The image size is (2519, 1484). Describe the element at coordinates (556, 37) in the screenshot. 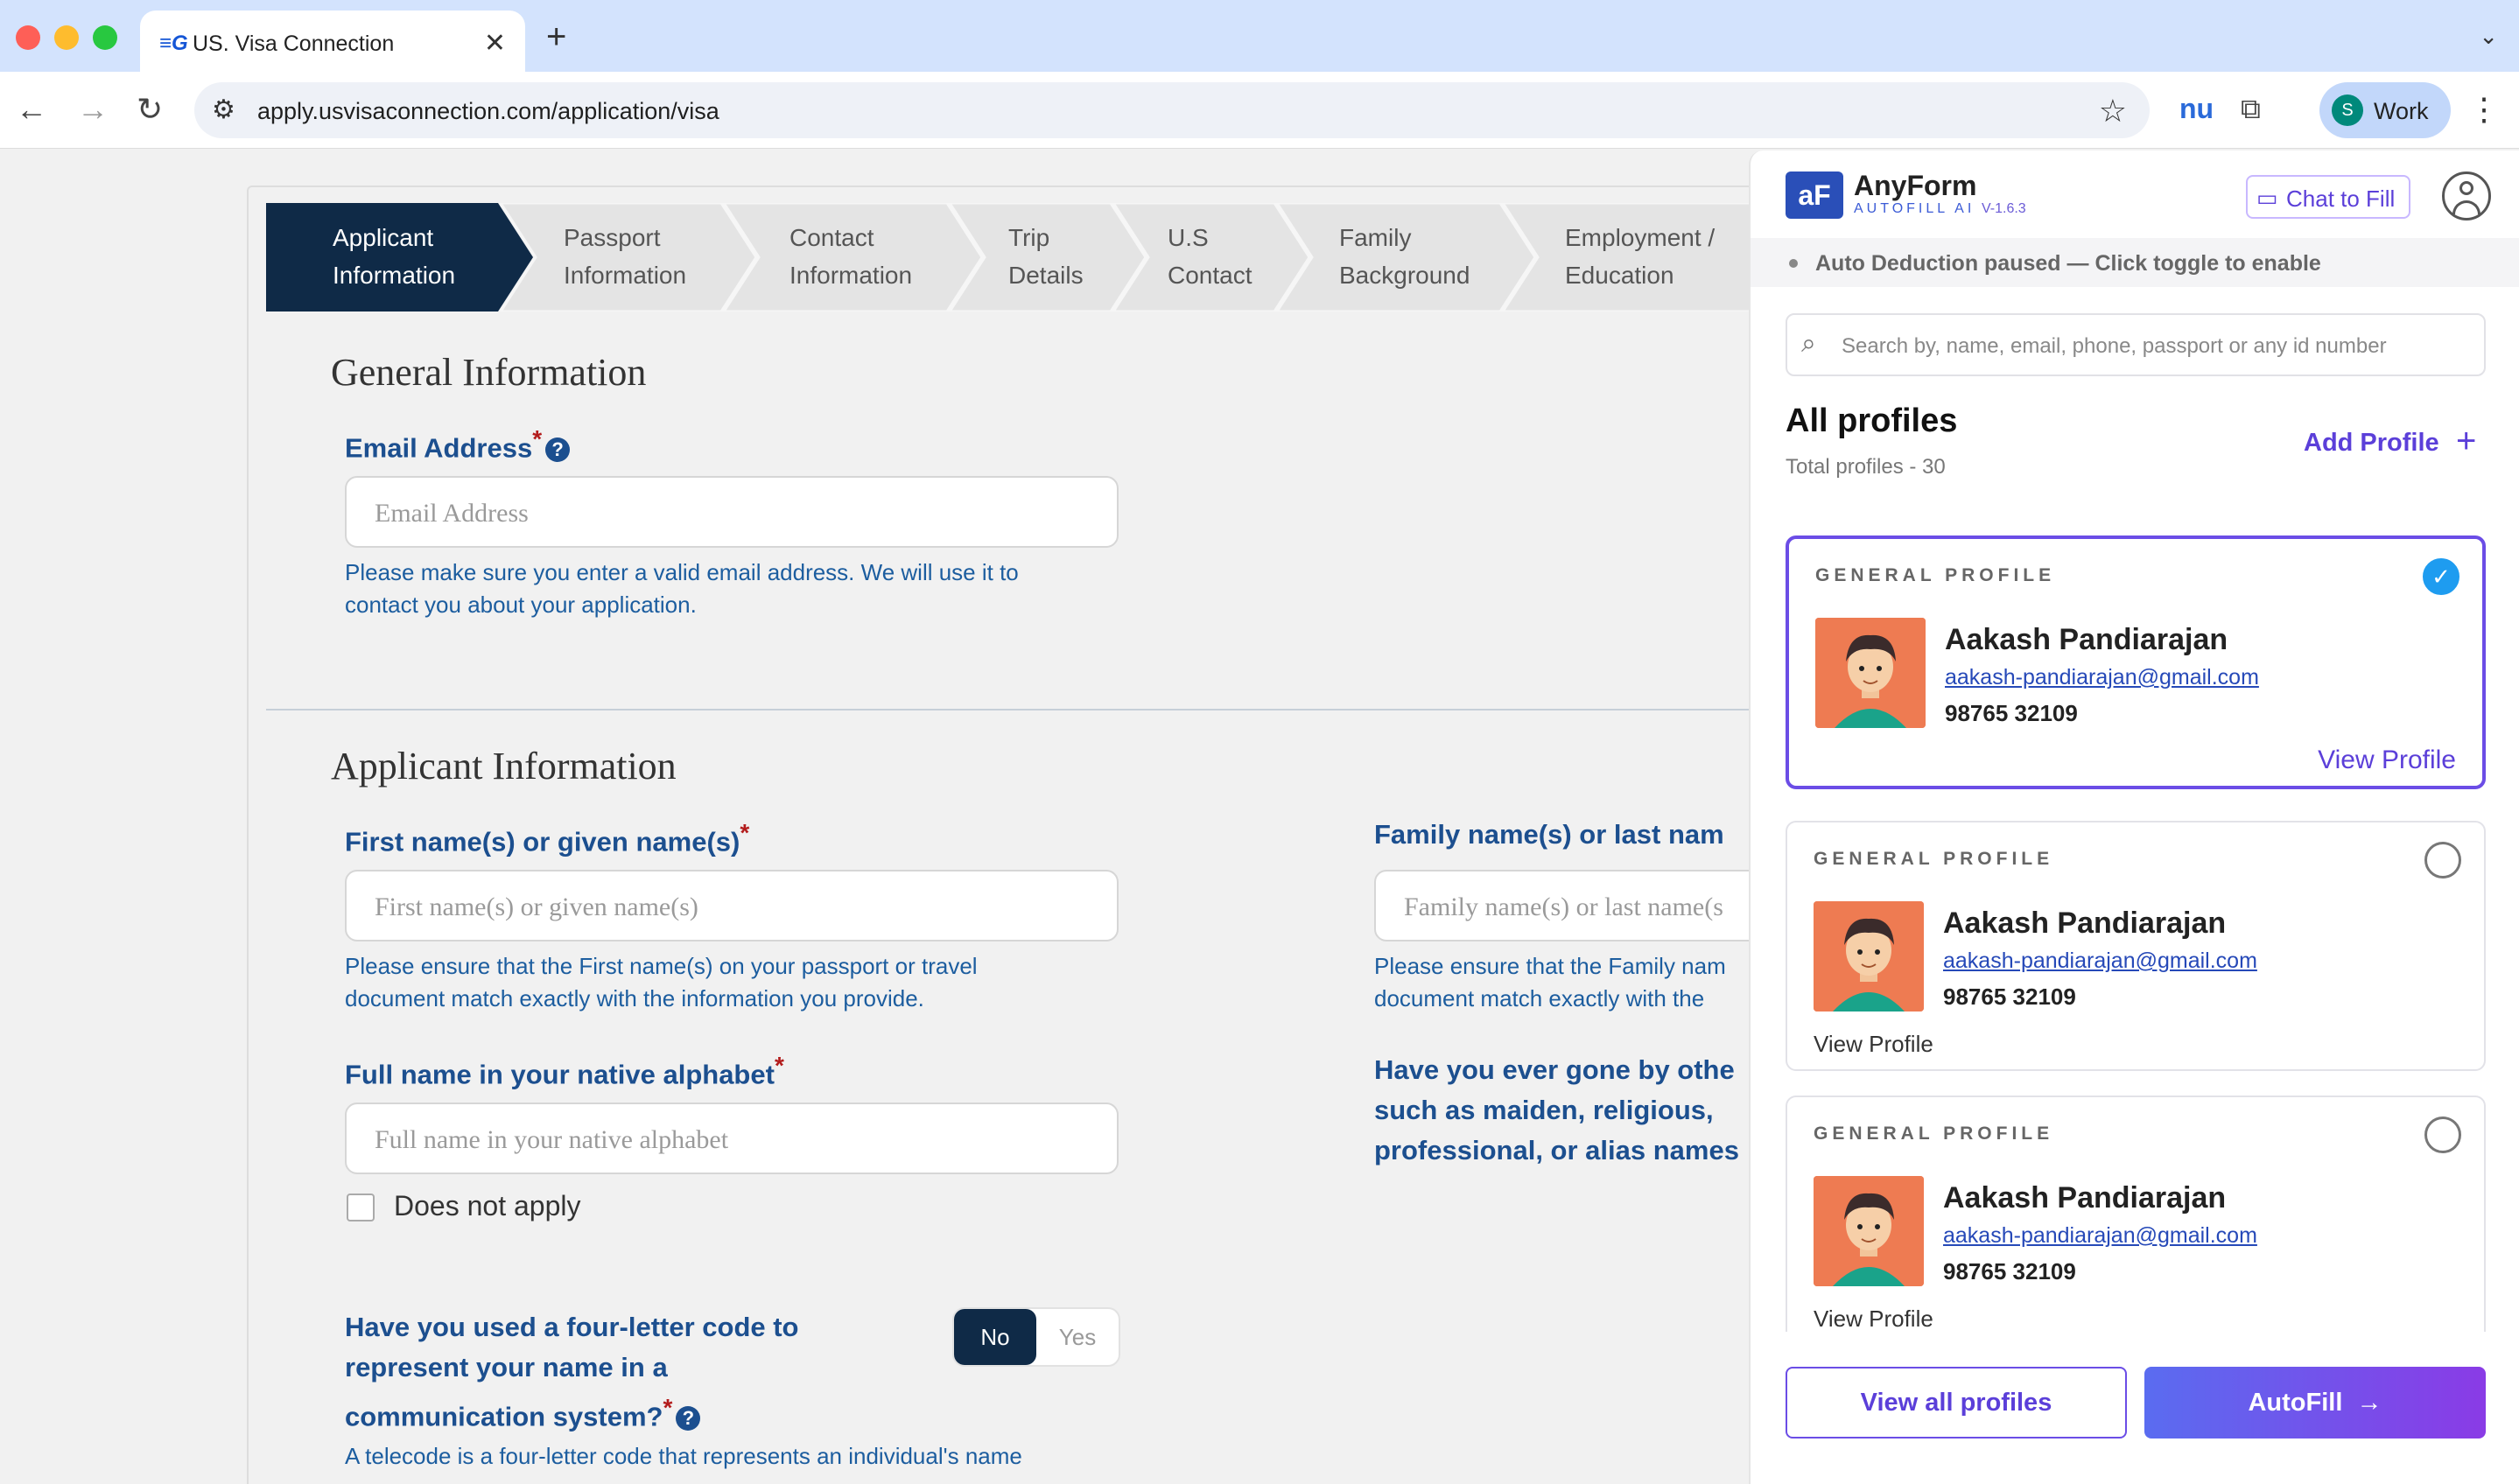

I see `new-tab-icon: +` at that location.